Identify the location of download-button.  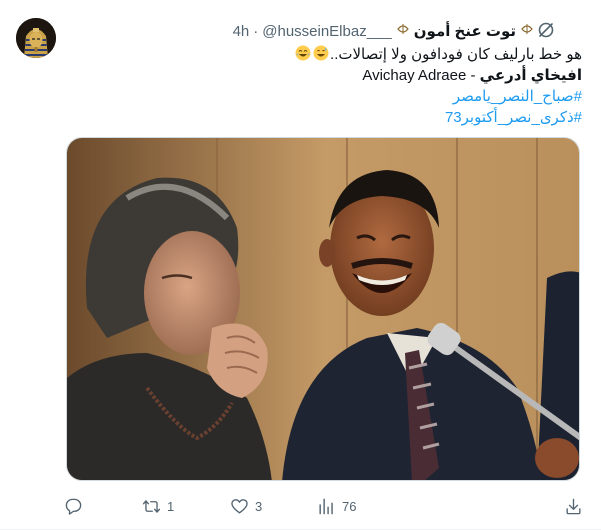
(573, 506).